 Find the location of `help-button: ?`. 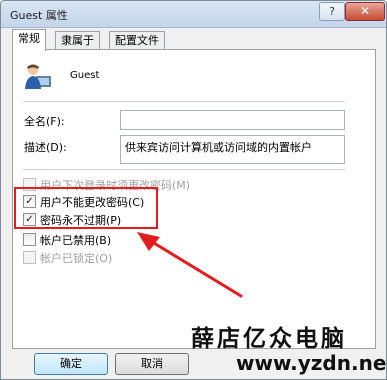

help-button: ? is located at coordinates (332, 11).